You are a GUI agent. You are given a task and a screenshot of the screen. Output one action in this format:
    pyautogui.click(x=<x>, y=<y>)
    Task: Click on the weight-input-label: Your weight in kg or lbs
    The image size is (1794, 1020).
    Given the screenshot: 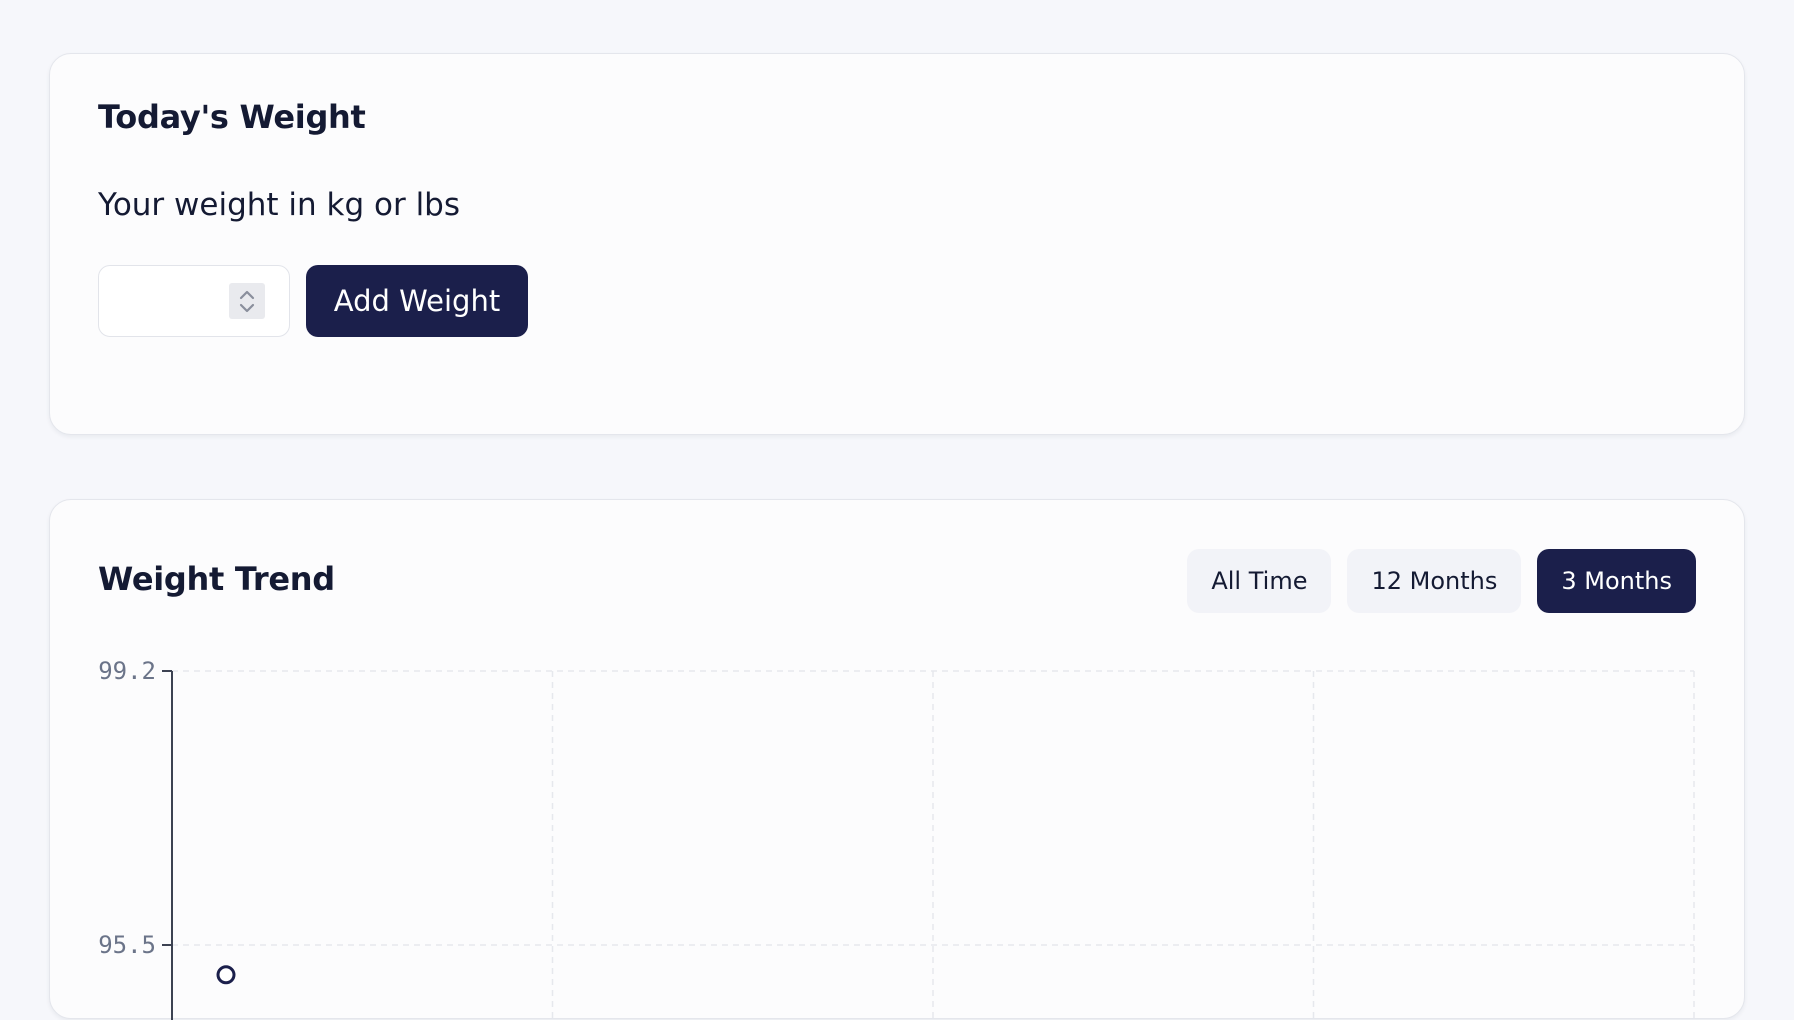 What is the action you would take?
    pyautogui.click(x=279, y=205)
    